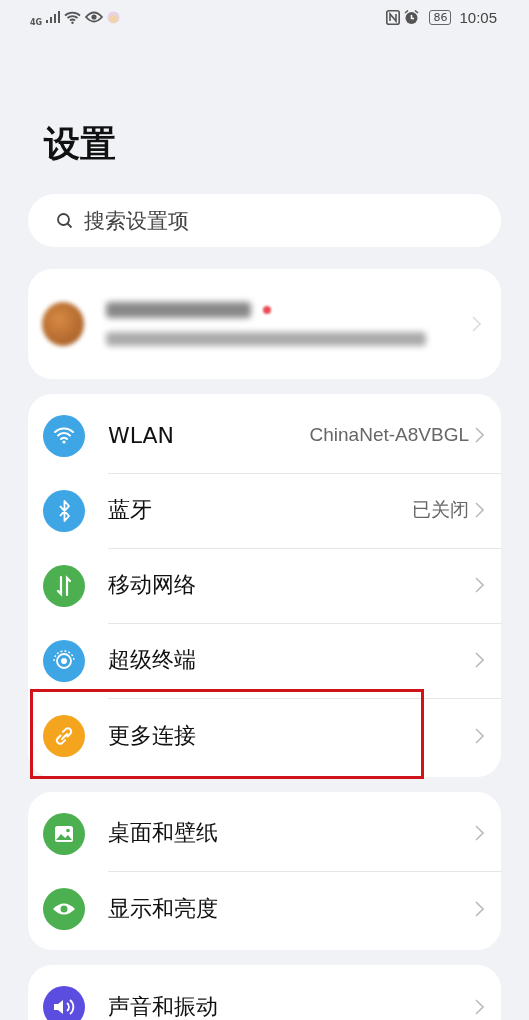  Describe the element at coordinates (412, 17) in the screenshot. I see `alarm-icon` at that location.